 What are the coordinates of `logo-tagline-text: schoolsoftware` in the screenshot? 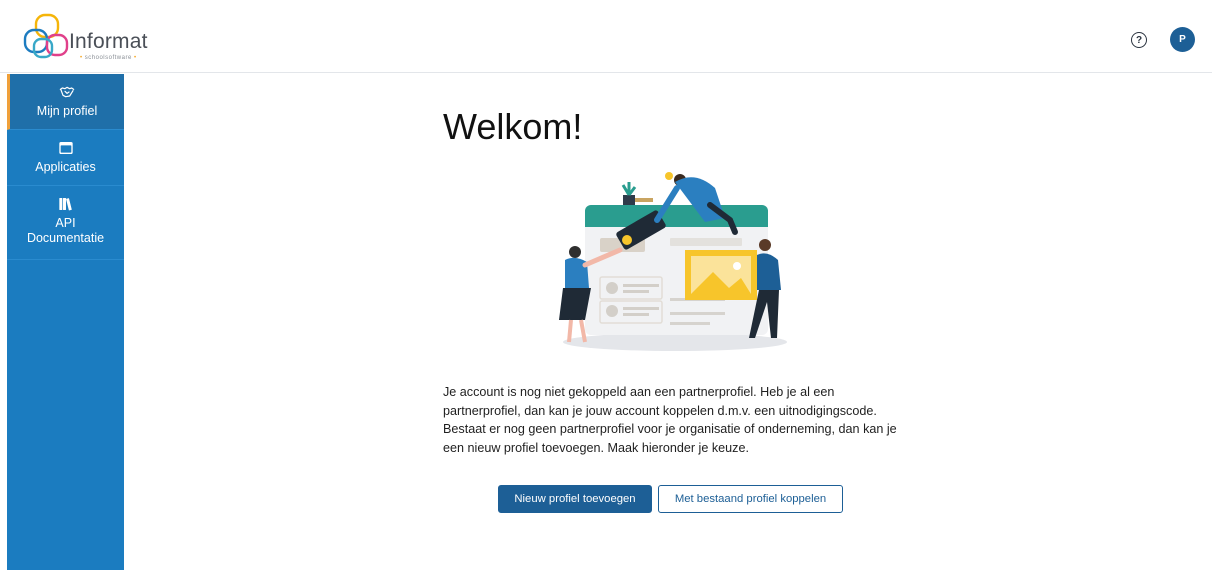 It's located at (108, 58).